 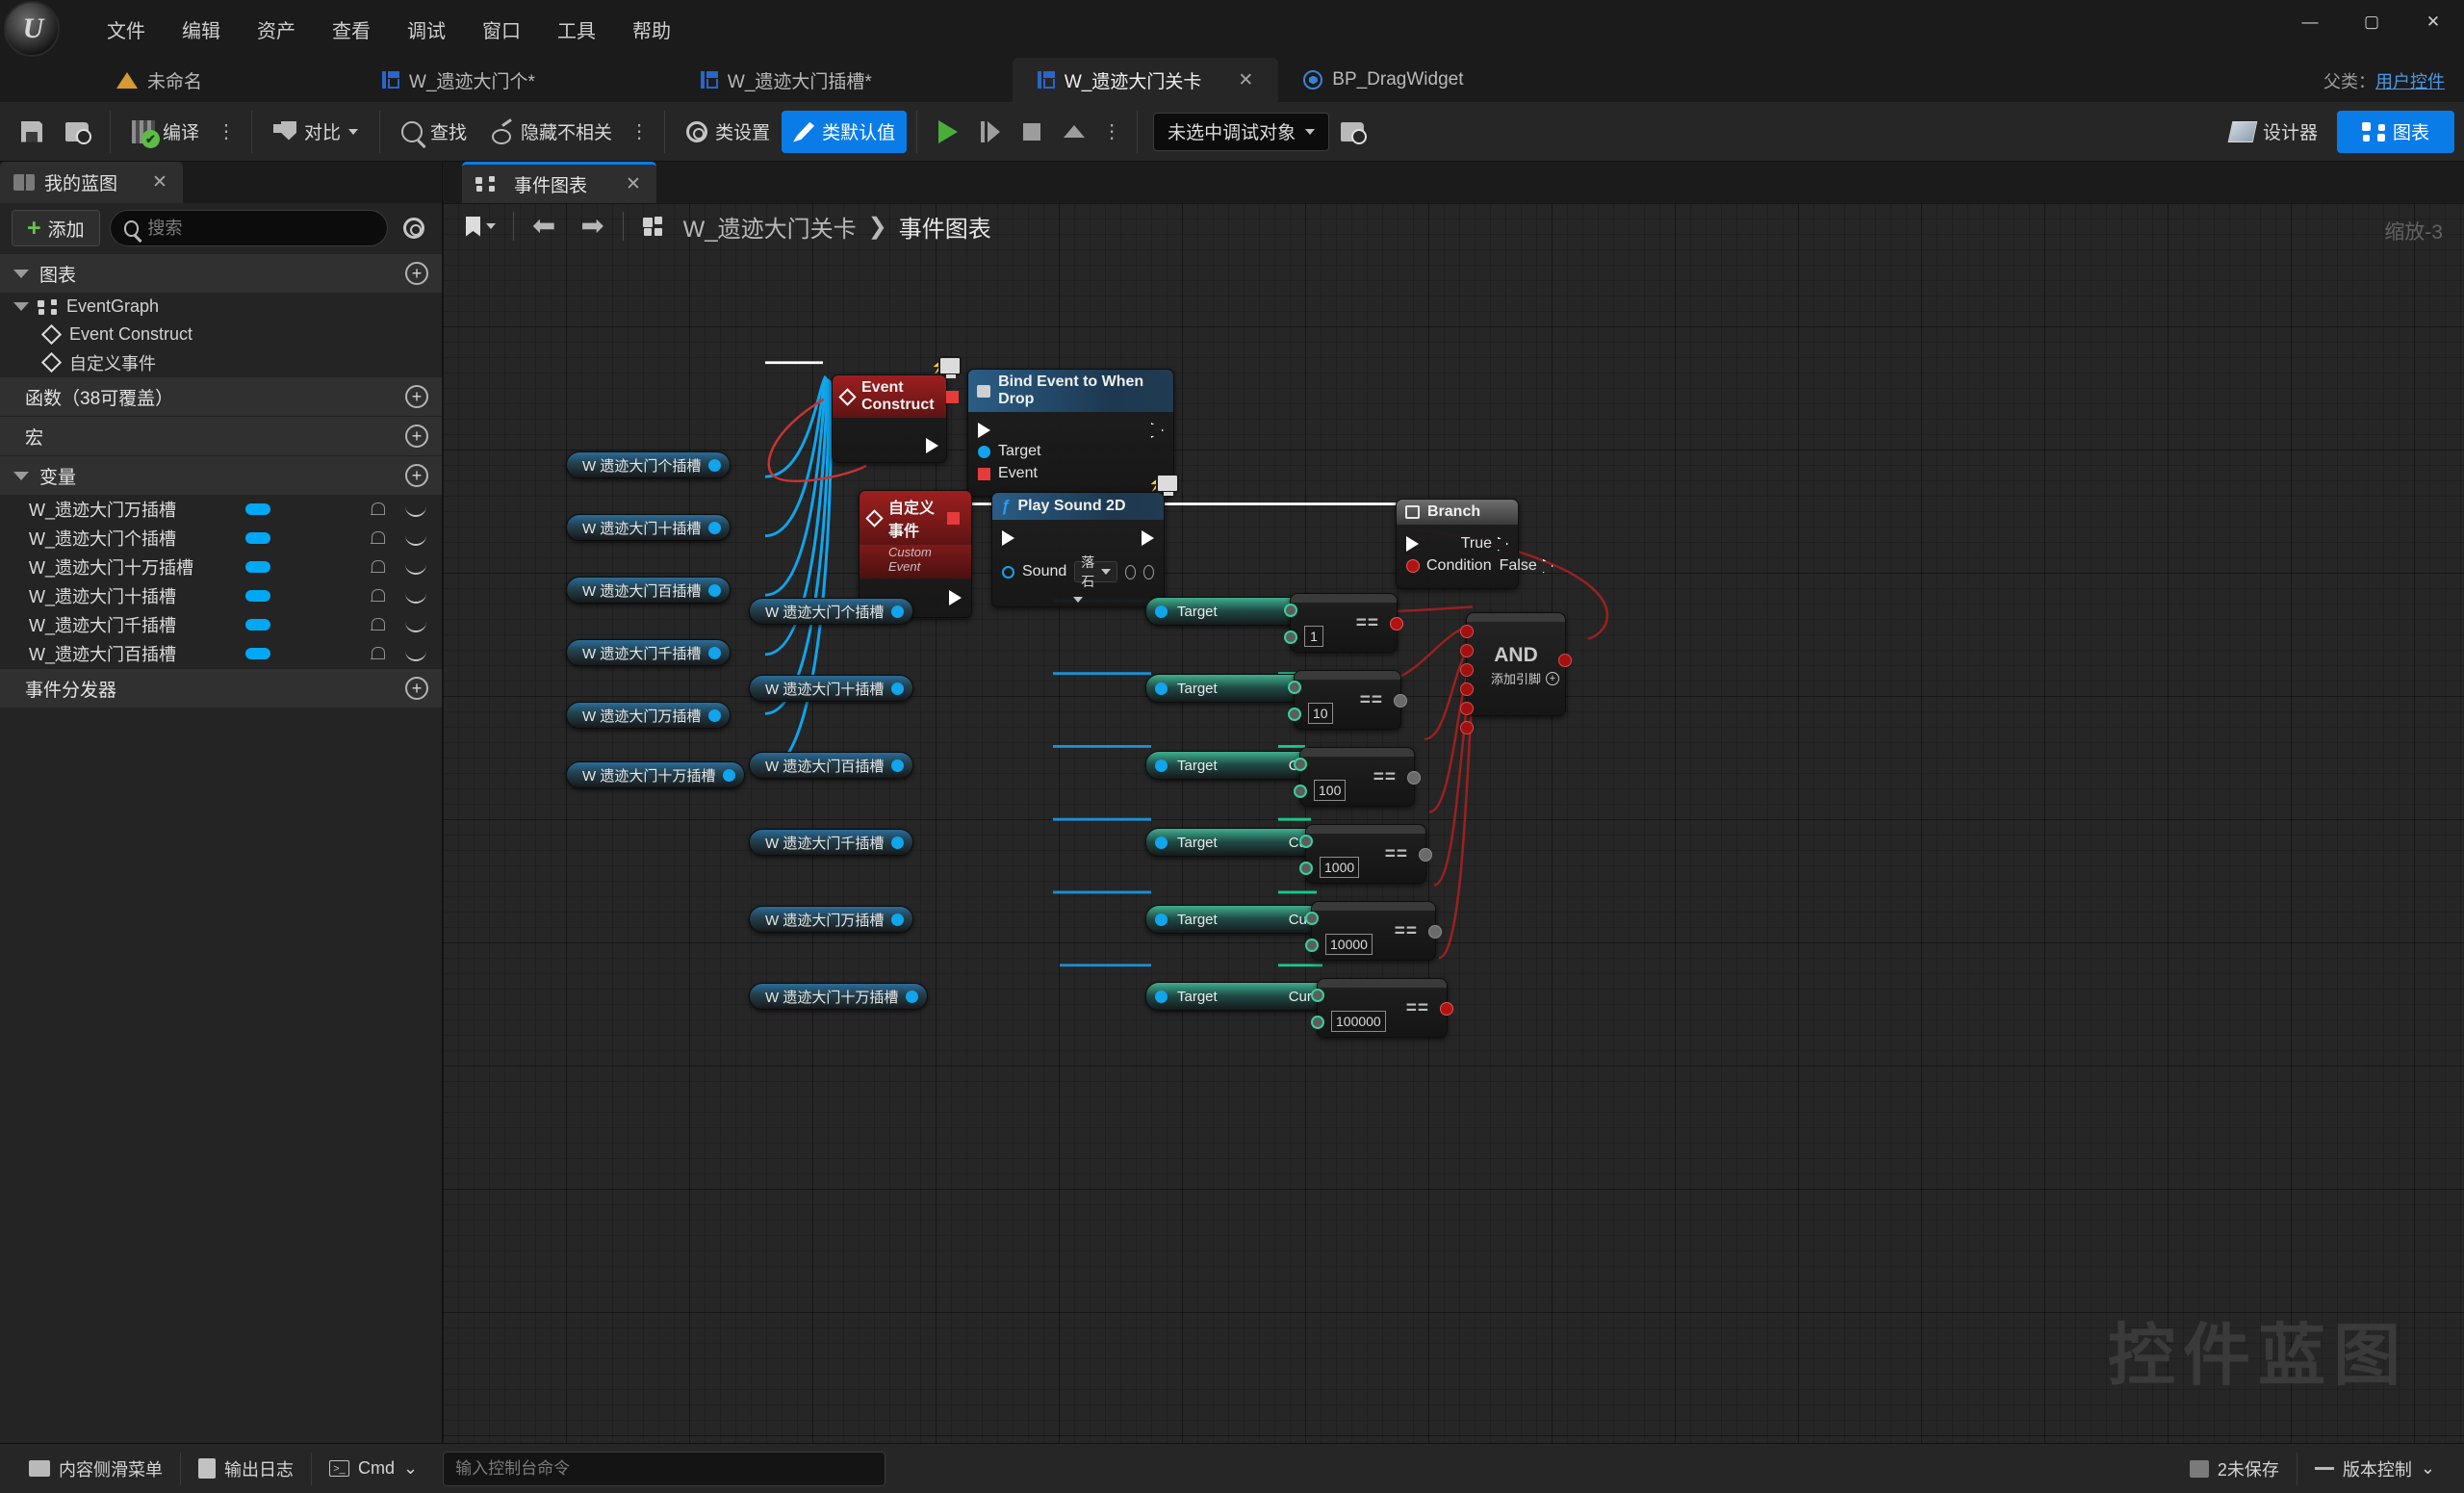 What do you see at coordinates (831, 842) in the screenshot?
I see `getter-node-row-4: W 遗迹大门千插槽` at bounding box center [831, 842].